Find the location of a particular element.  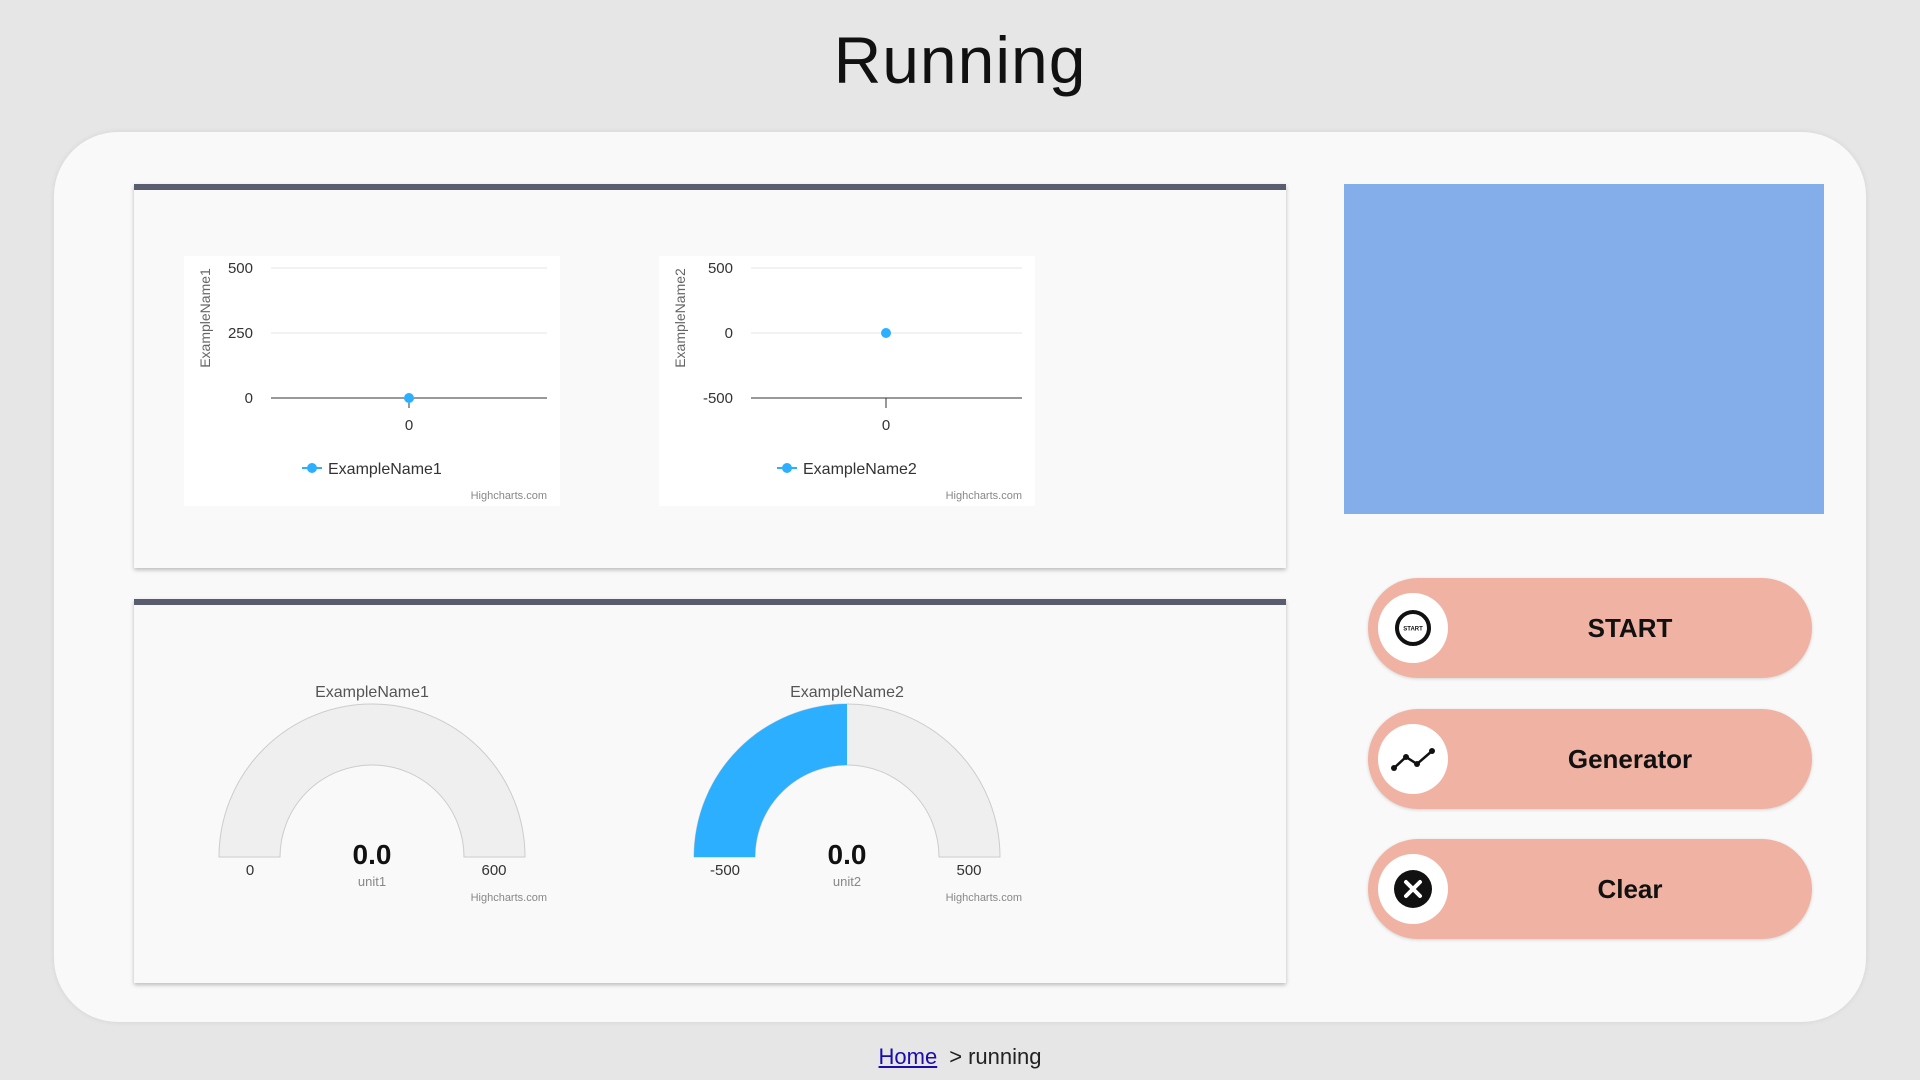

preview-area is located at coordinates (1584, 349).